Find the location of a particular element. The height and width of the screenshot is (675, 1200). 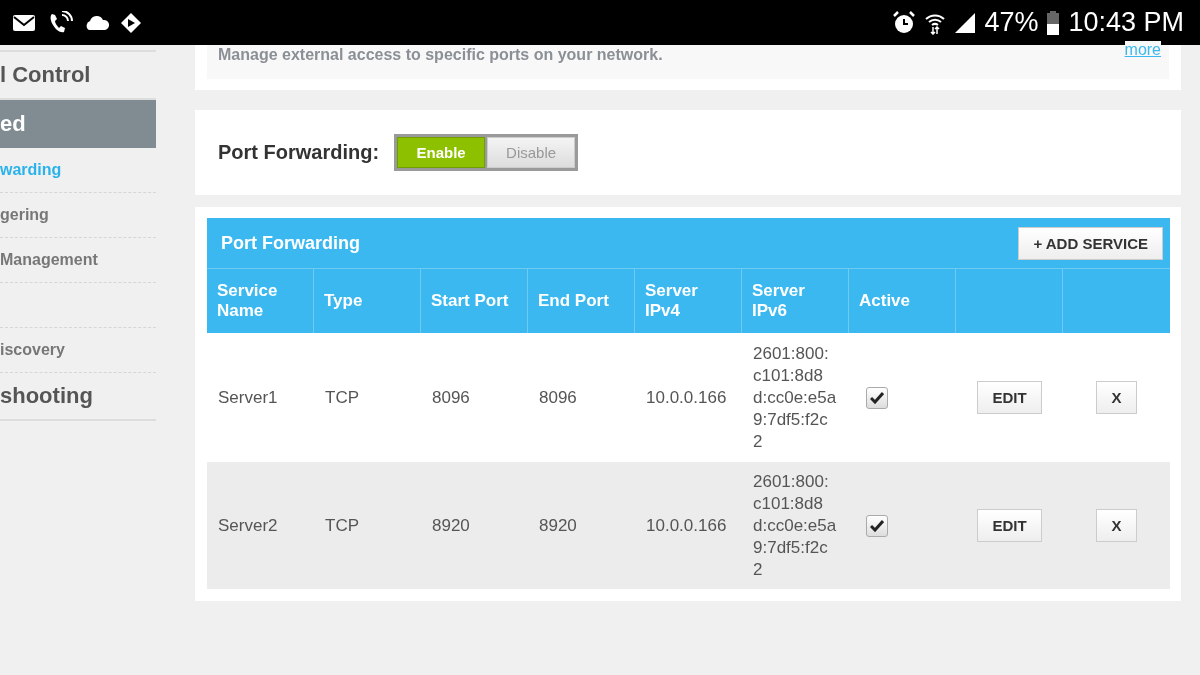

add-service-button: + ADD SERVICE is located at coordinates (1090, 243).